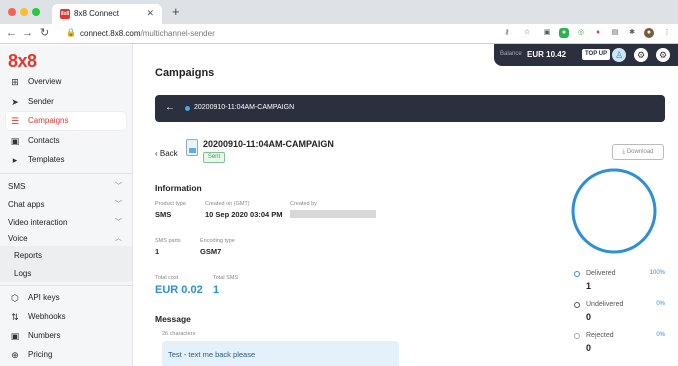  Describe the element at coordinates (65, 14) in the screenshot. I see `favicon-icon: 8x8` at that location.